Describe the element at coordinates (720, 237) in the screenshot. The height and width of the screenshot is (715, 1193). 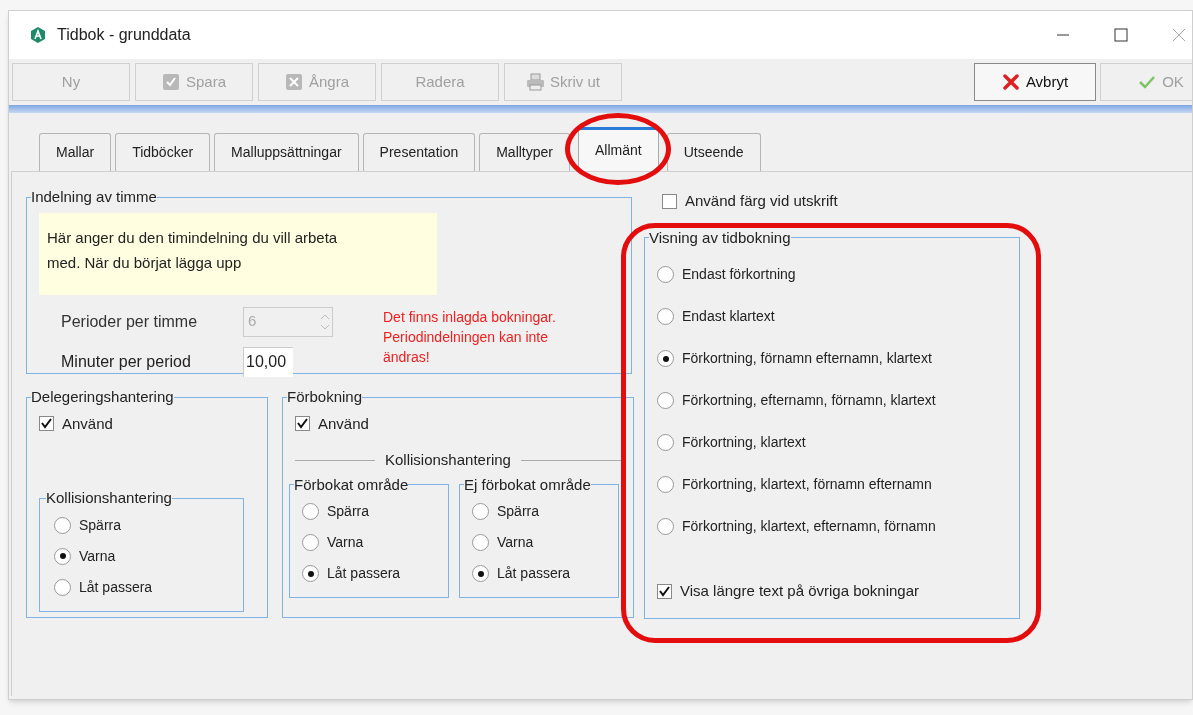
I see `group-title: Visning av tidbokning` at that location.